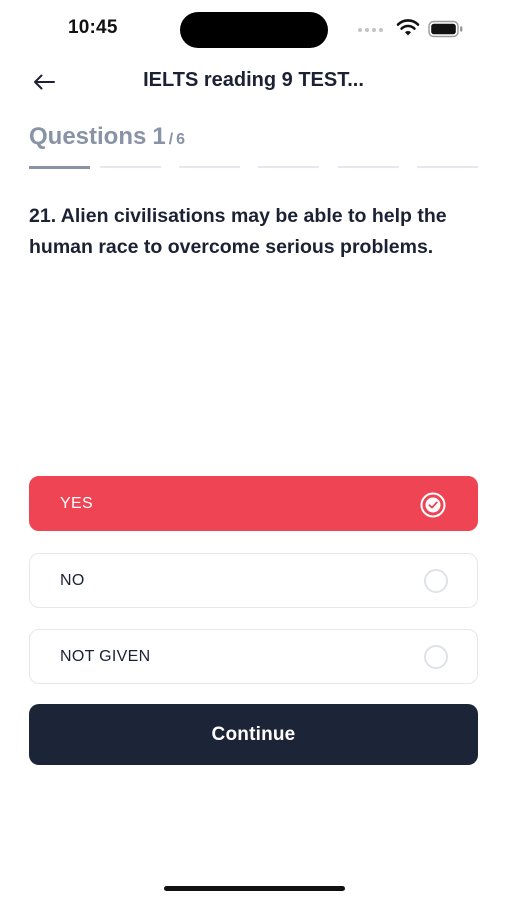 Image resolution: width=507 pixels, height=900 pixels. Describe the element at coordinates (88, 136) in the screenshot. I see `counter-label: Questions` at that location.